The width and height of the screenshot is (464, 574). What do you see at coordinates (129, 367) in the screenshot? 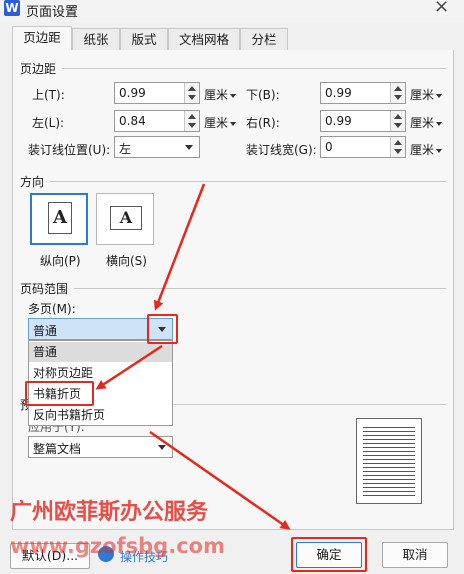
I see `arrow-to-book-fold` at bounding box center [129, 367].